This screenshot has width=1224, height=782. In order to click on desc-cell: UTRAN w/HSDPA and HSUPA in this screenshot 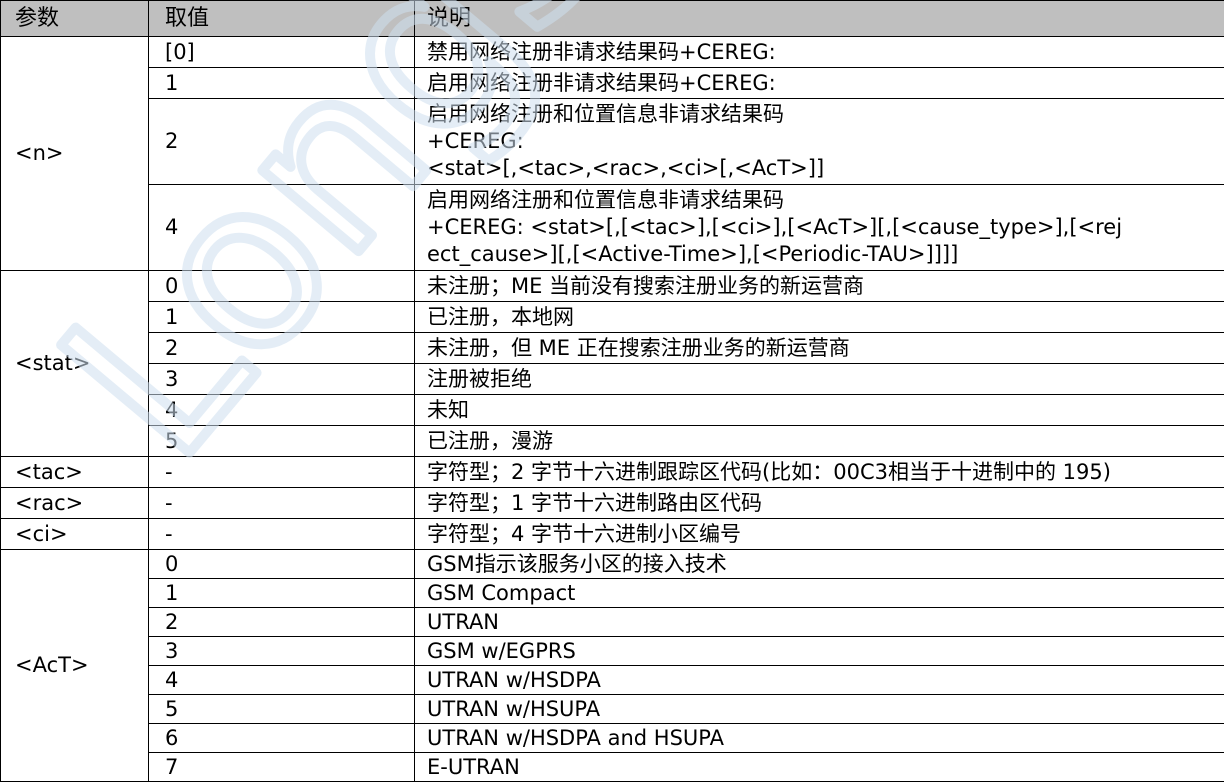, I will do `click(819, 738)`.